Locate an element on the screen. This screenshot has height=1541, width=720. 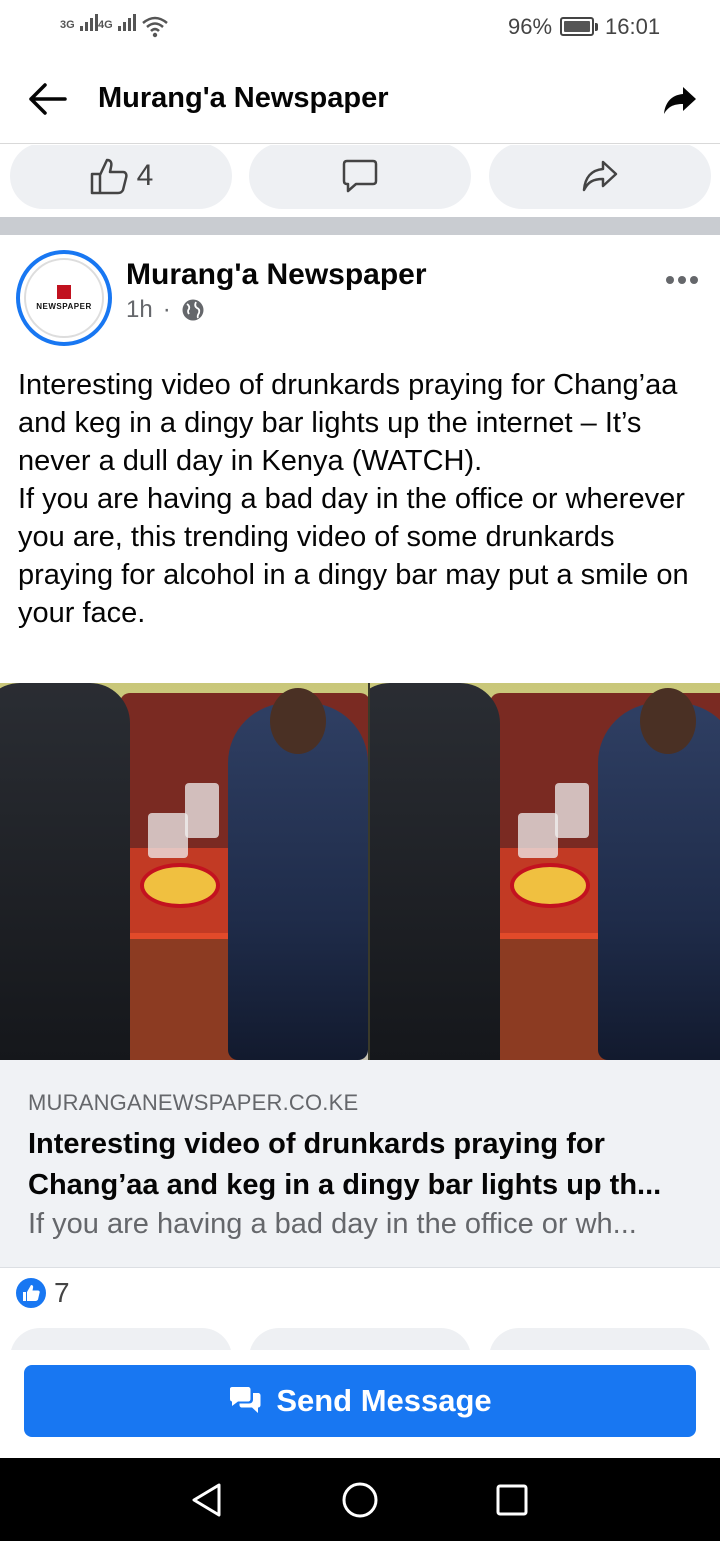
nav-back-button is located at coordinates (206, 1500).